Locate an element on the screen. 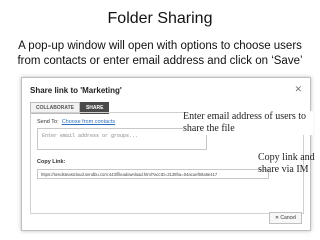 Image resolution: width=320 pixels, height=240 pixels. send-to-label: Send To: is located at coordinates (48, 122).